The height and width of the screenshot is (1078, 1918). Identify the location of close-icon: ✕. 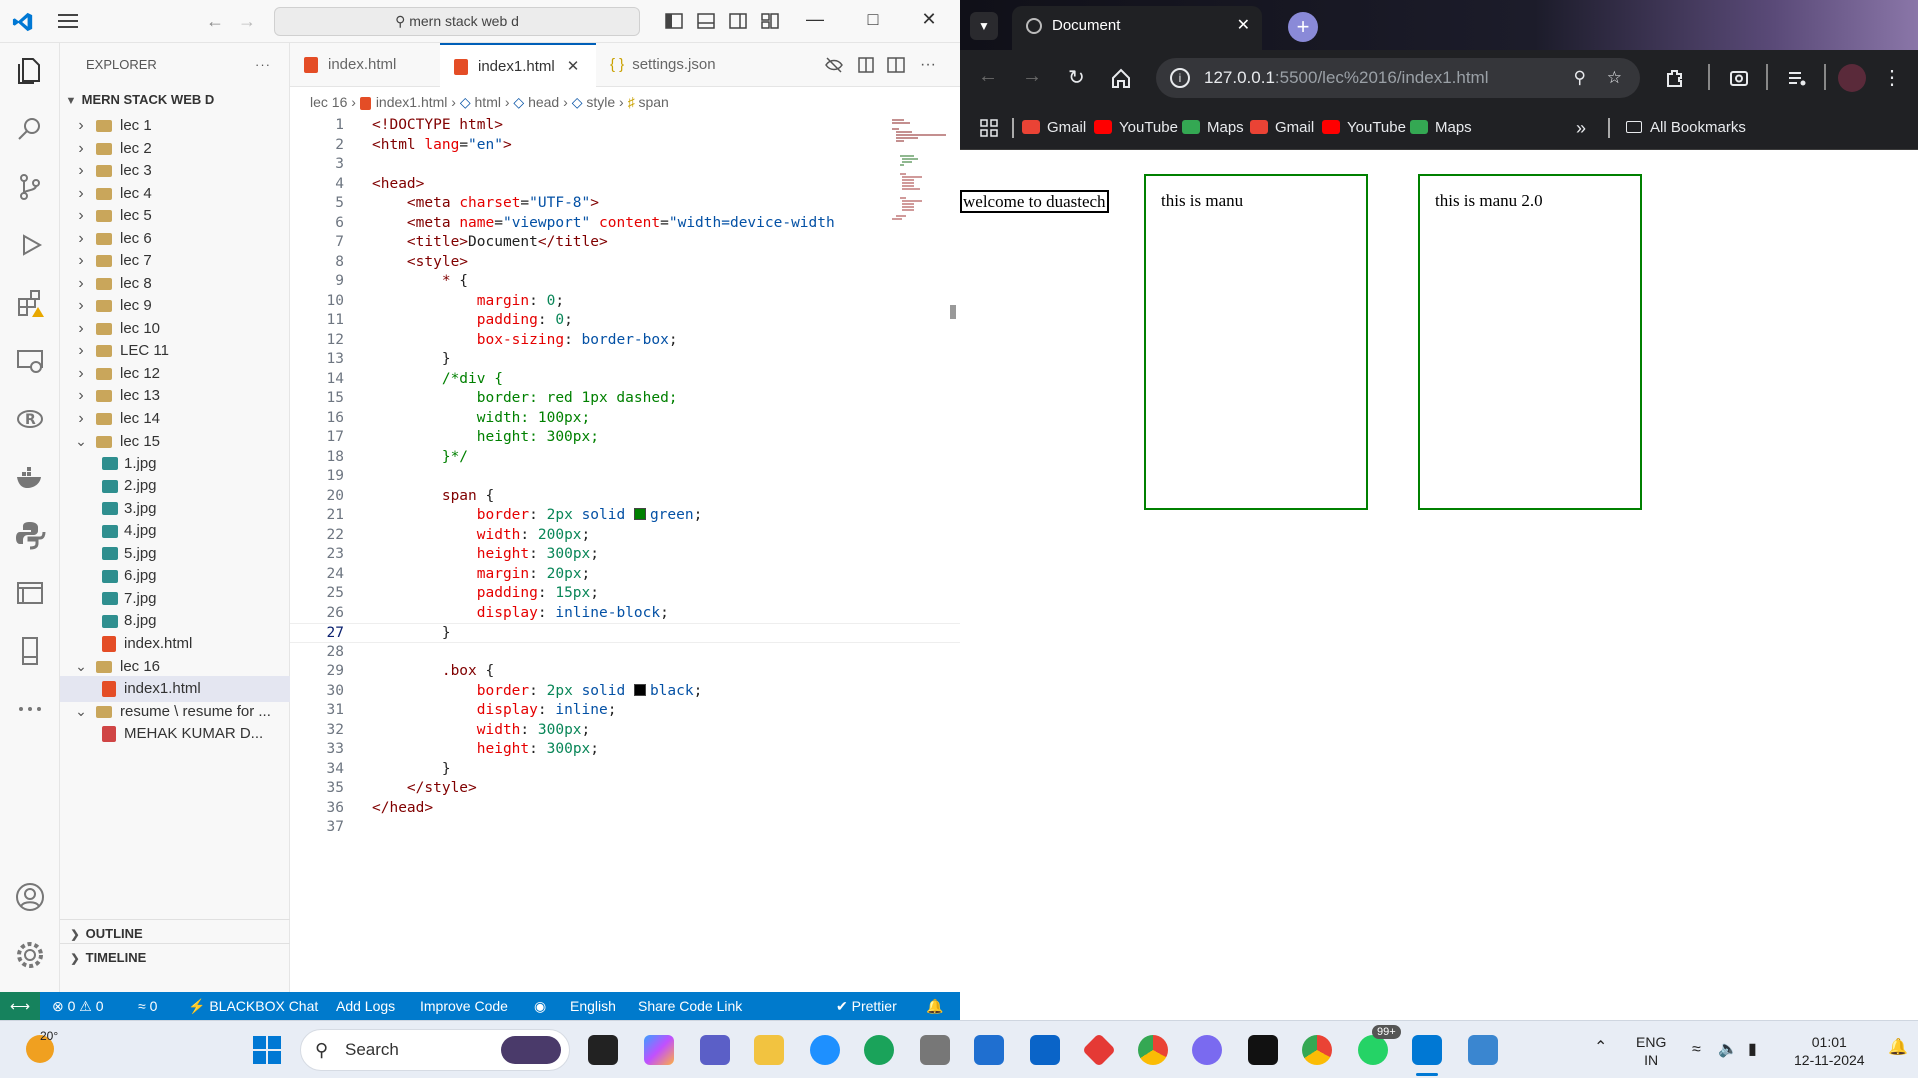
(929, 19).